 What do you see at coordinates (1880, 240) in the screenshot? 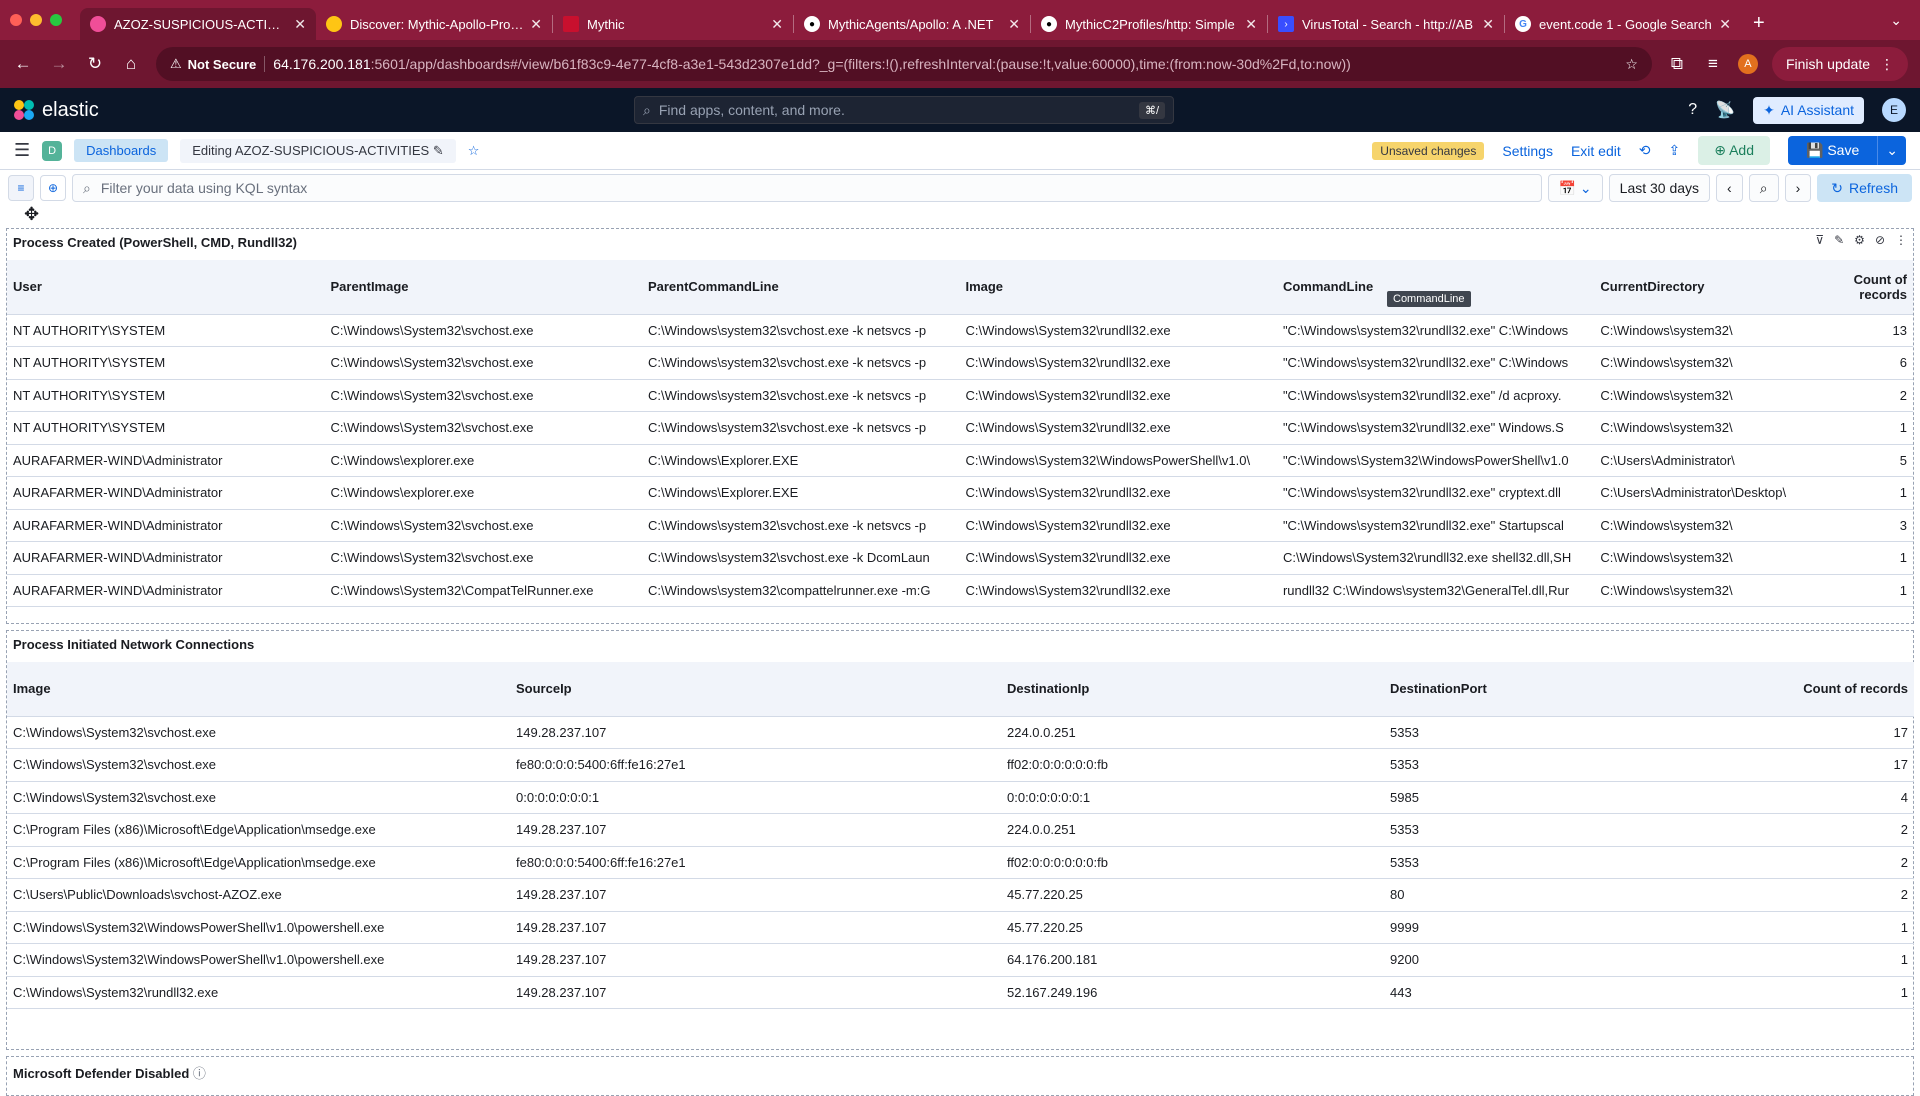
I see `inspect-icon: ⊘` at bounding box center [1880, 240].